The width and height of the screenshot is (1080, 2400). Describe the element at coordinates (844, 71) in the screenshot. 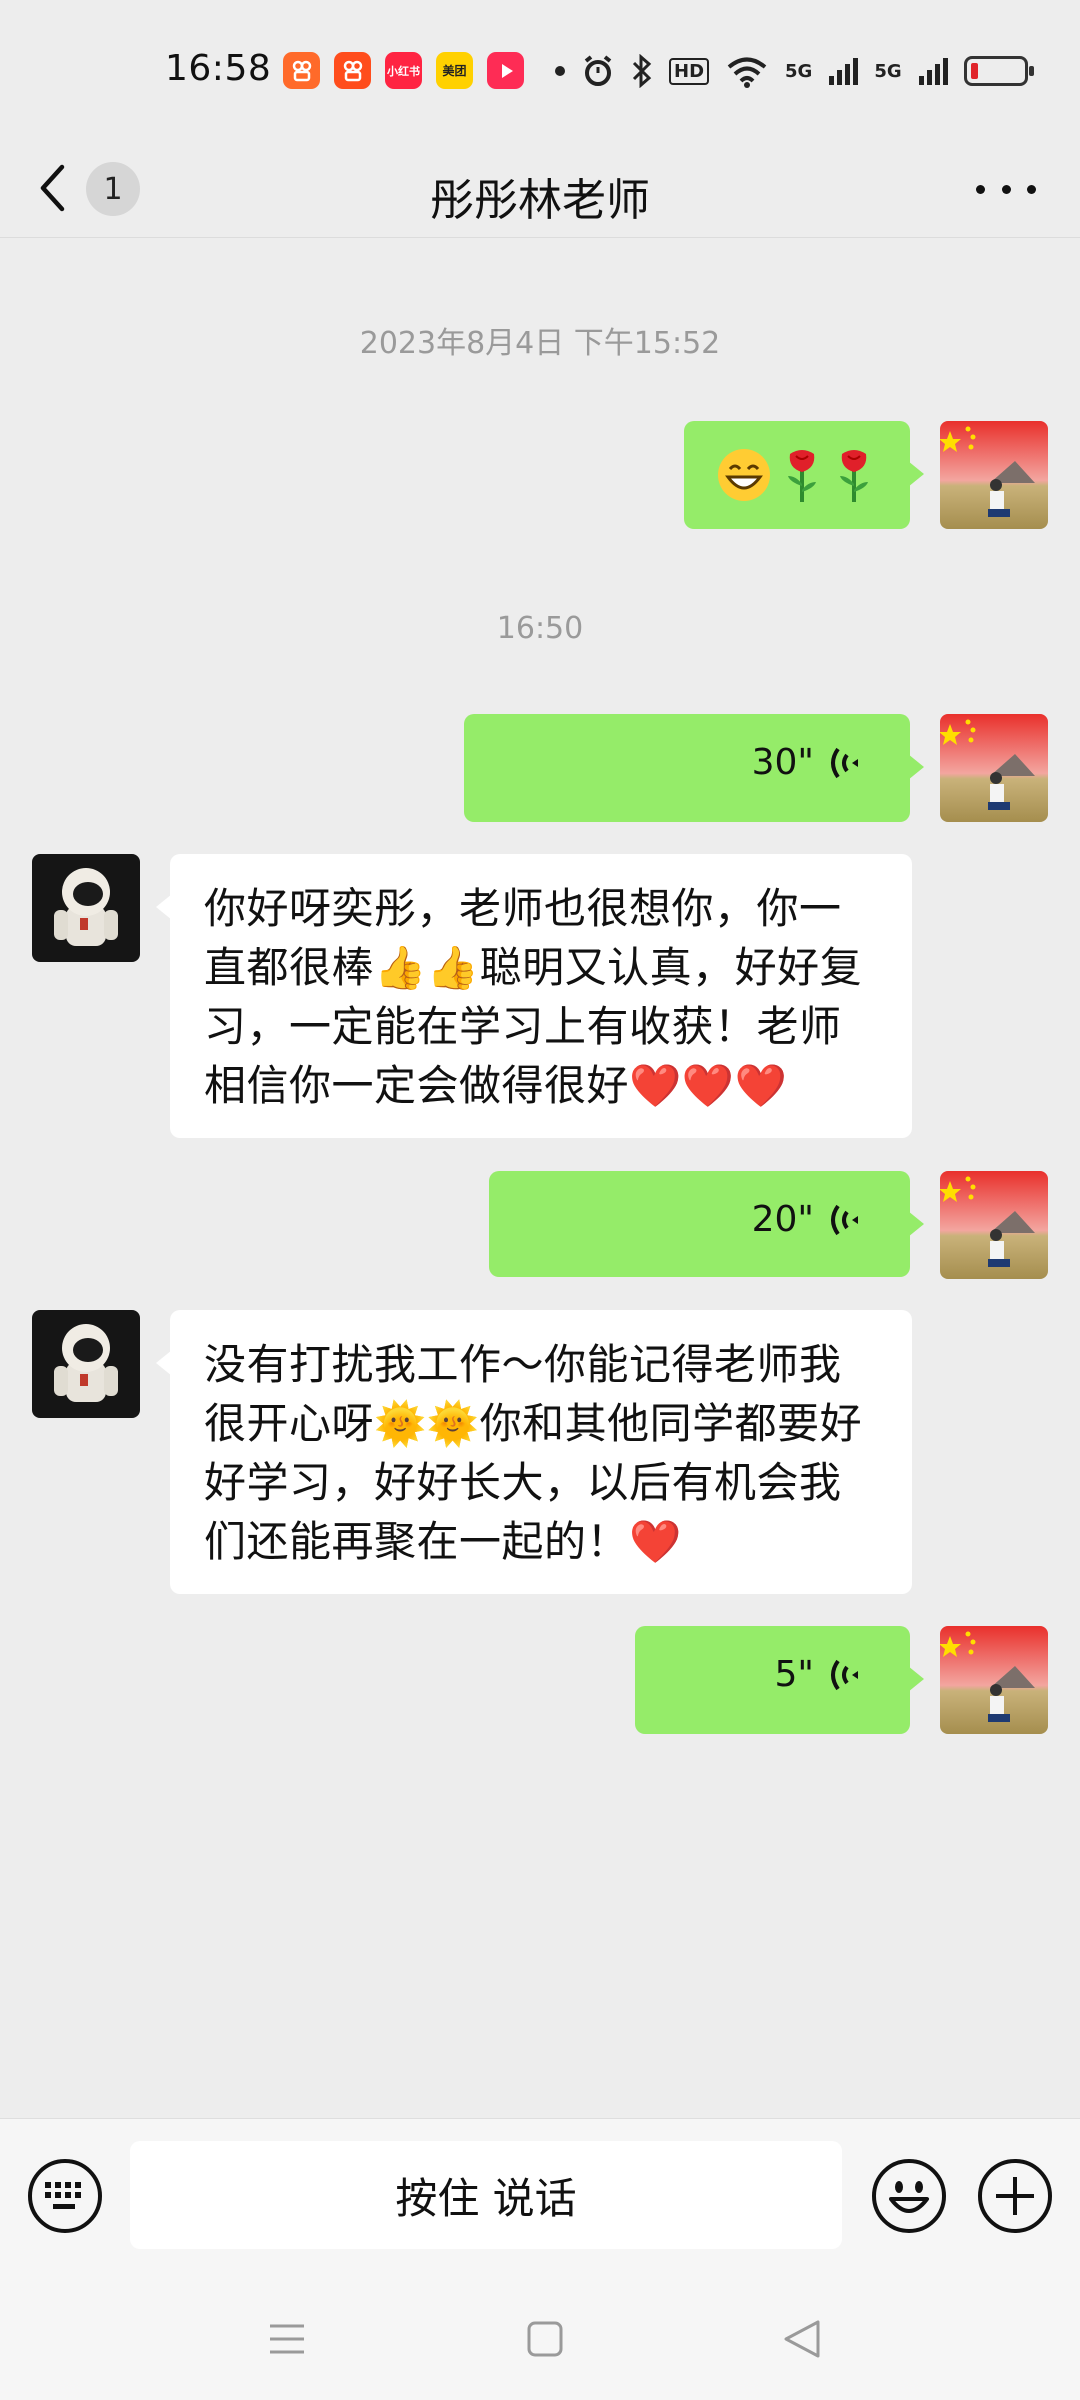

I see `signal-icon` at that location.